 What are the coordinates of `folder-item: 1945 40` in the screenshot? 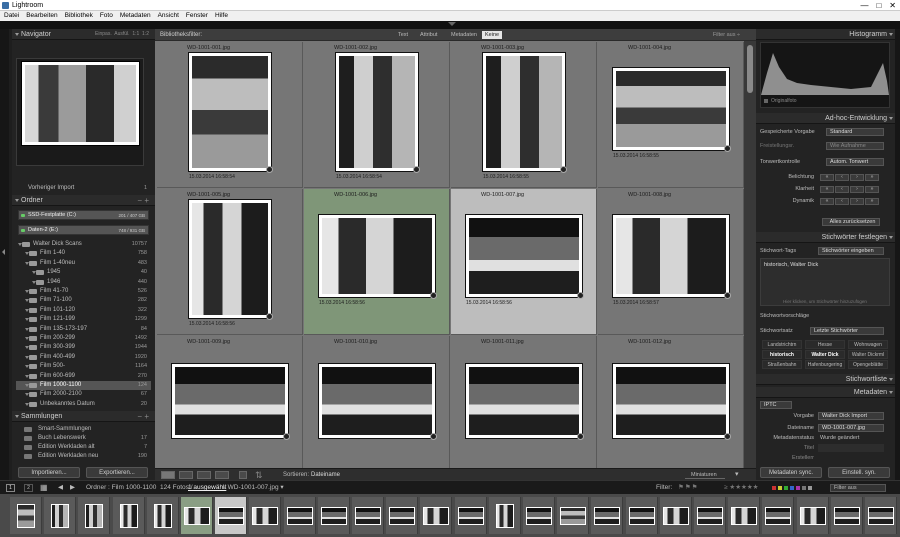 It's located at (83, 272).